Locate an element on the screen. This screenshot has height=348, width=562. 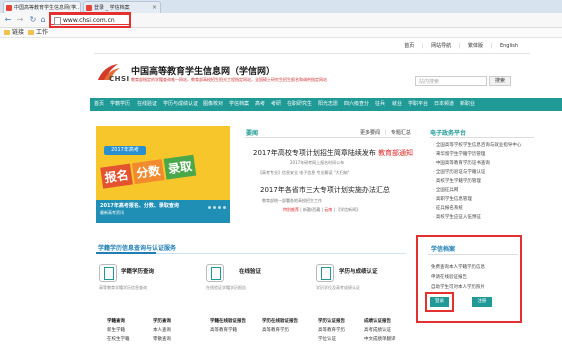
service-link: 学位认证 is located at coordinates (327, 339).